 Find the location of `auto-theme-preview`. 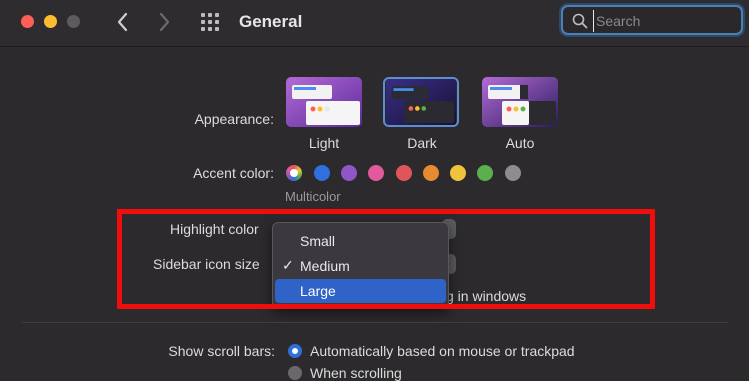

auto-theme-preview is located at coordinates (520, 102).